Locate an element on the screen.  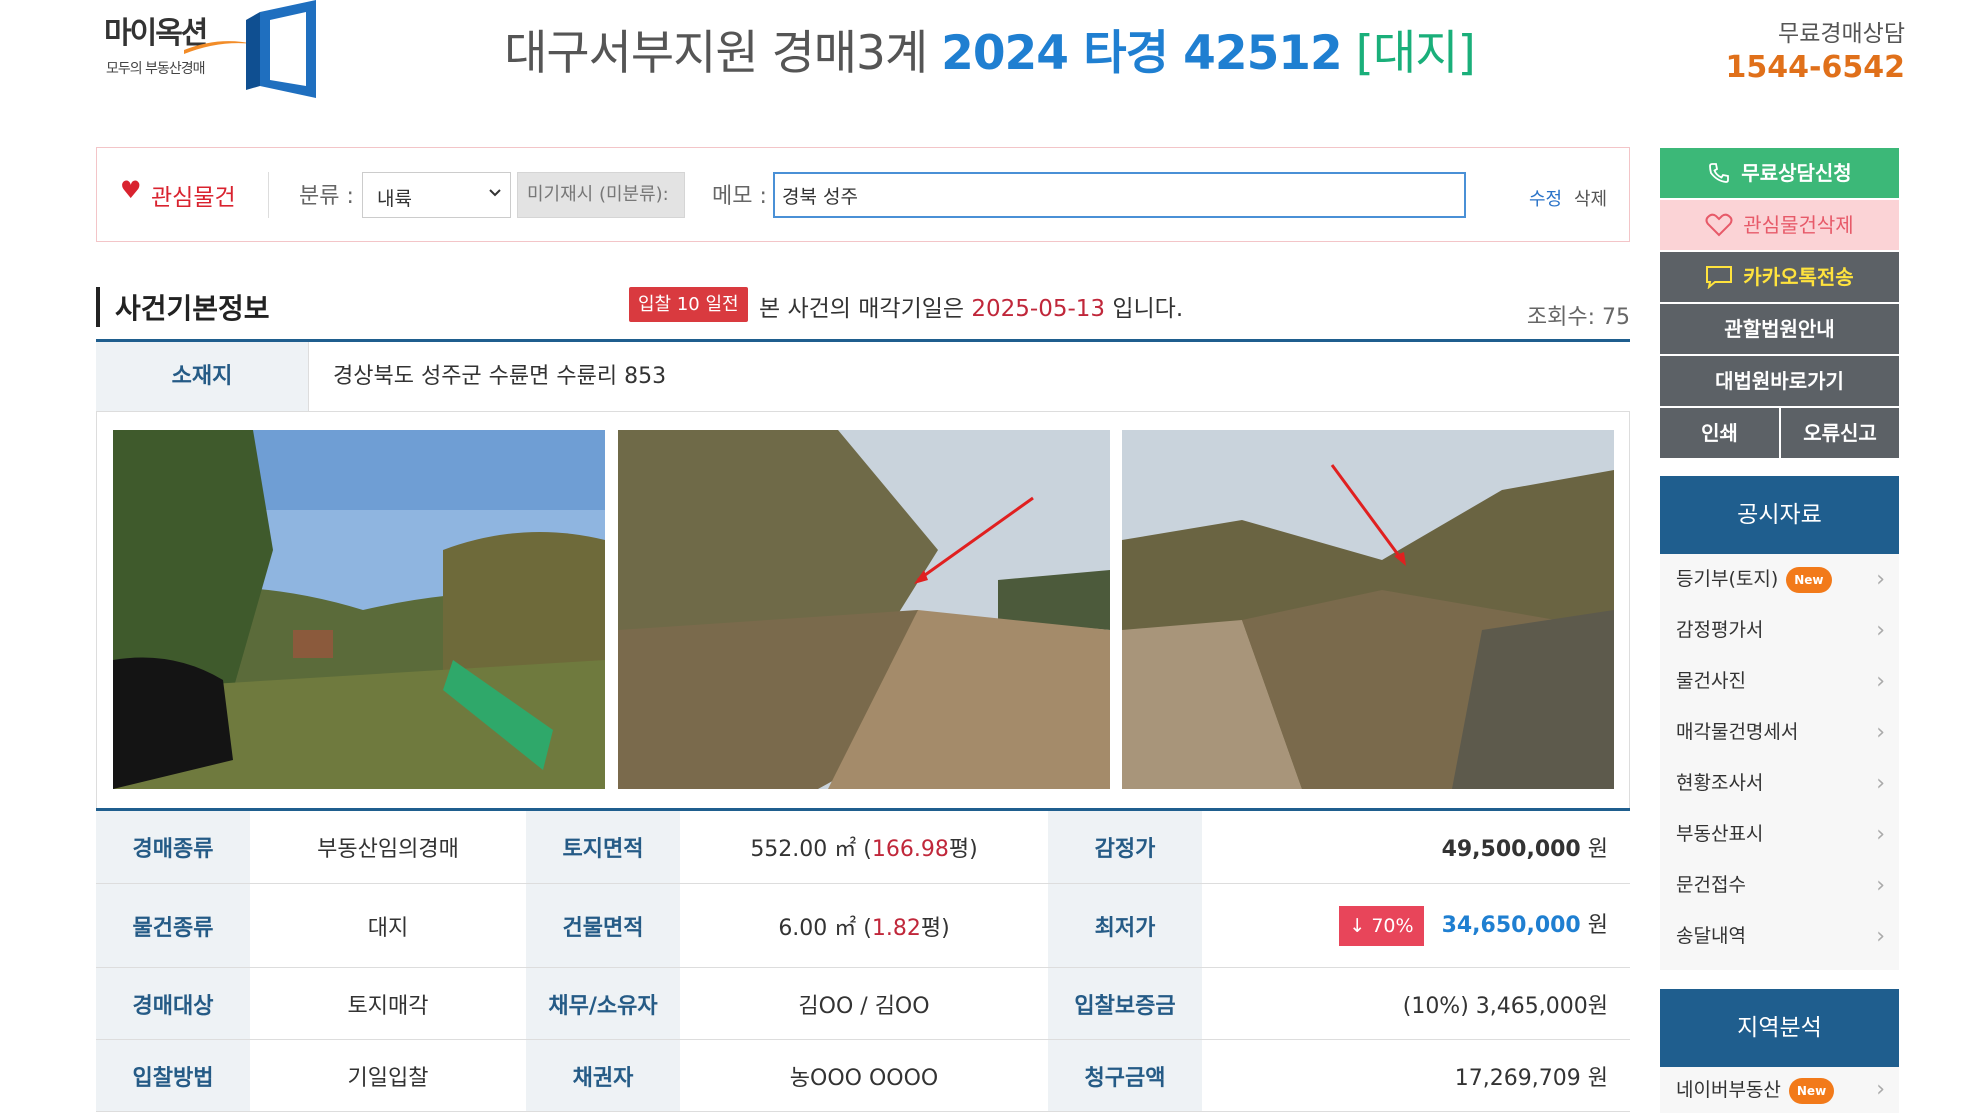
minimum-price-amount: 34,650,000 is located at coordinates (1511, 925).